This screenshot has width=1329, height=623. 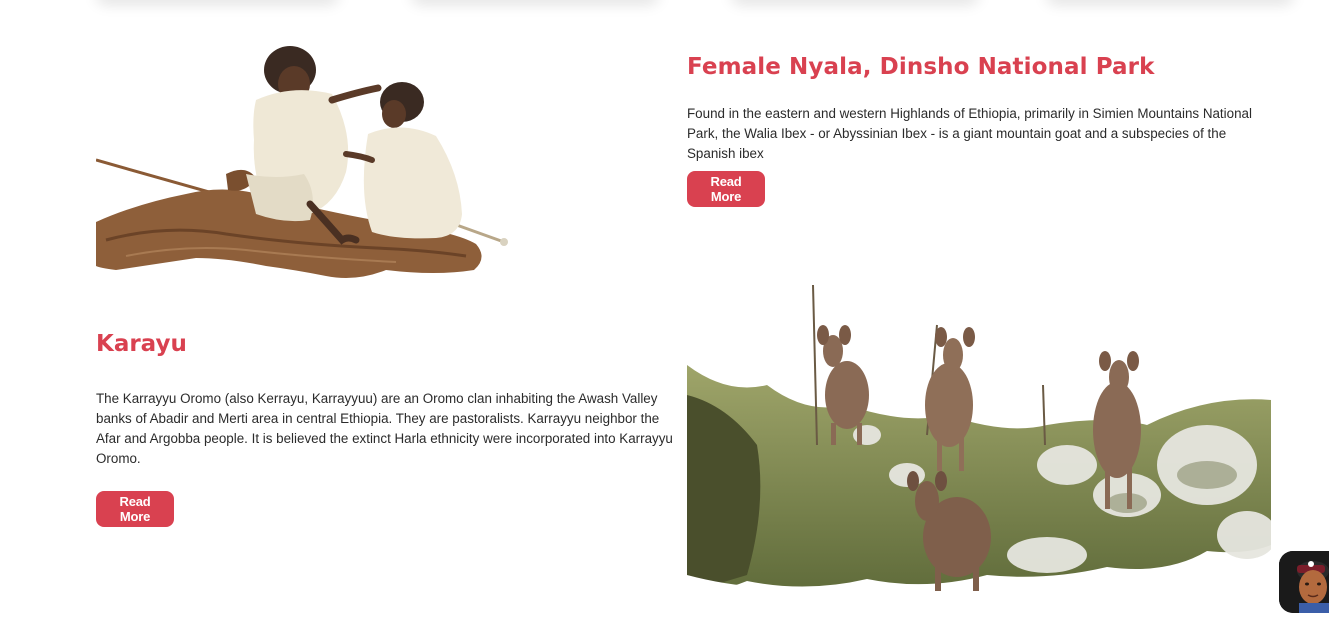 What do you see at coordinates (141, 344) in the screenshot?
I see `karayu-title: Karayu` at bounding box center [141, 344].